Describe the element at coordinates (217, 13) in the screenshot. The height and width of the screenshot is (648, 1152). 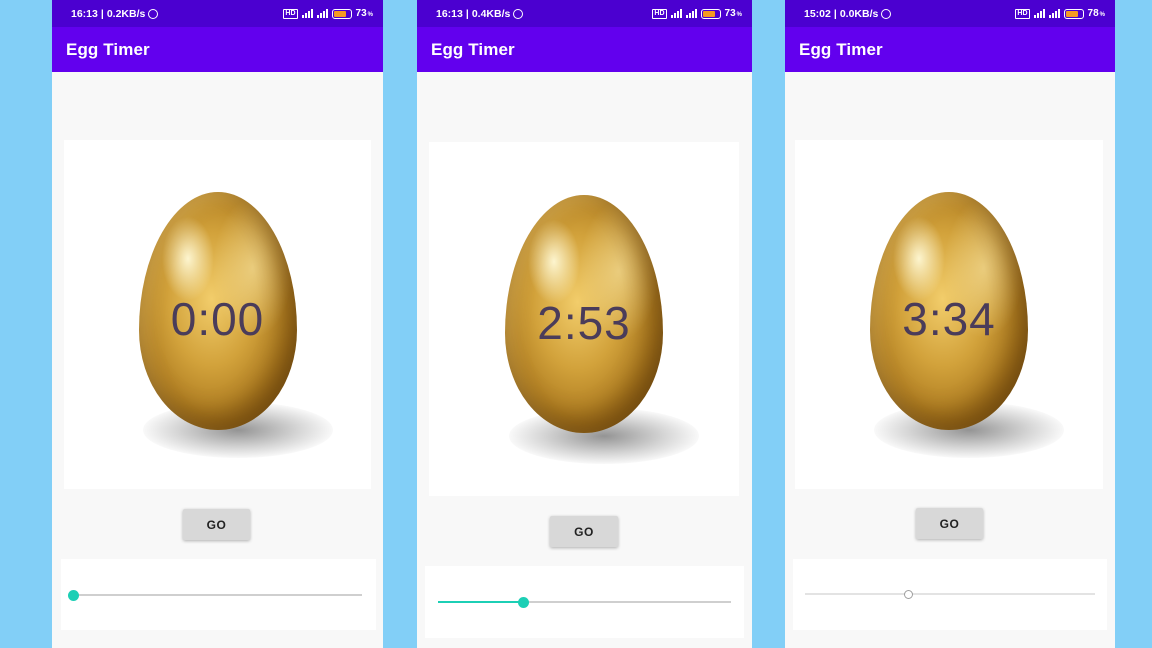
I see `status-bar: 16:13 | 0.2KB/s HD 73%` at that location.